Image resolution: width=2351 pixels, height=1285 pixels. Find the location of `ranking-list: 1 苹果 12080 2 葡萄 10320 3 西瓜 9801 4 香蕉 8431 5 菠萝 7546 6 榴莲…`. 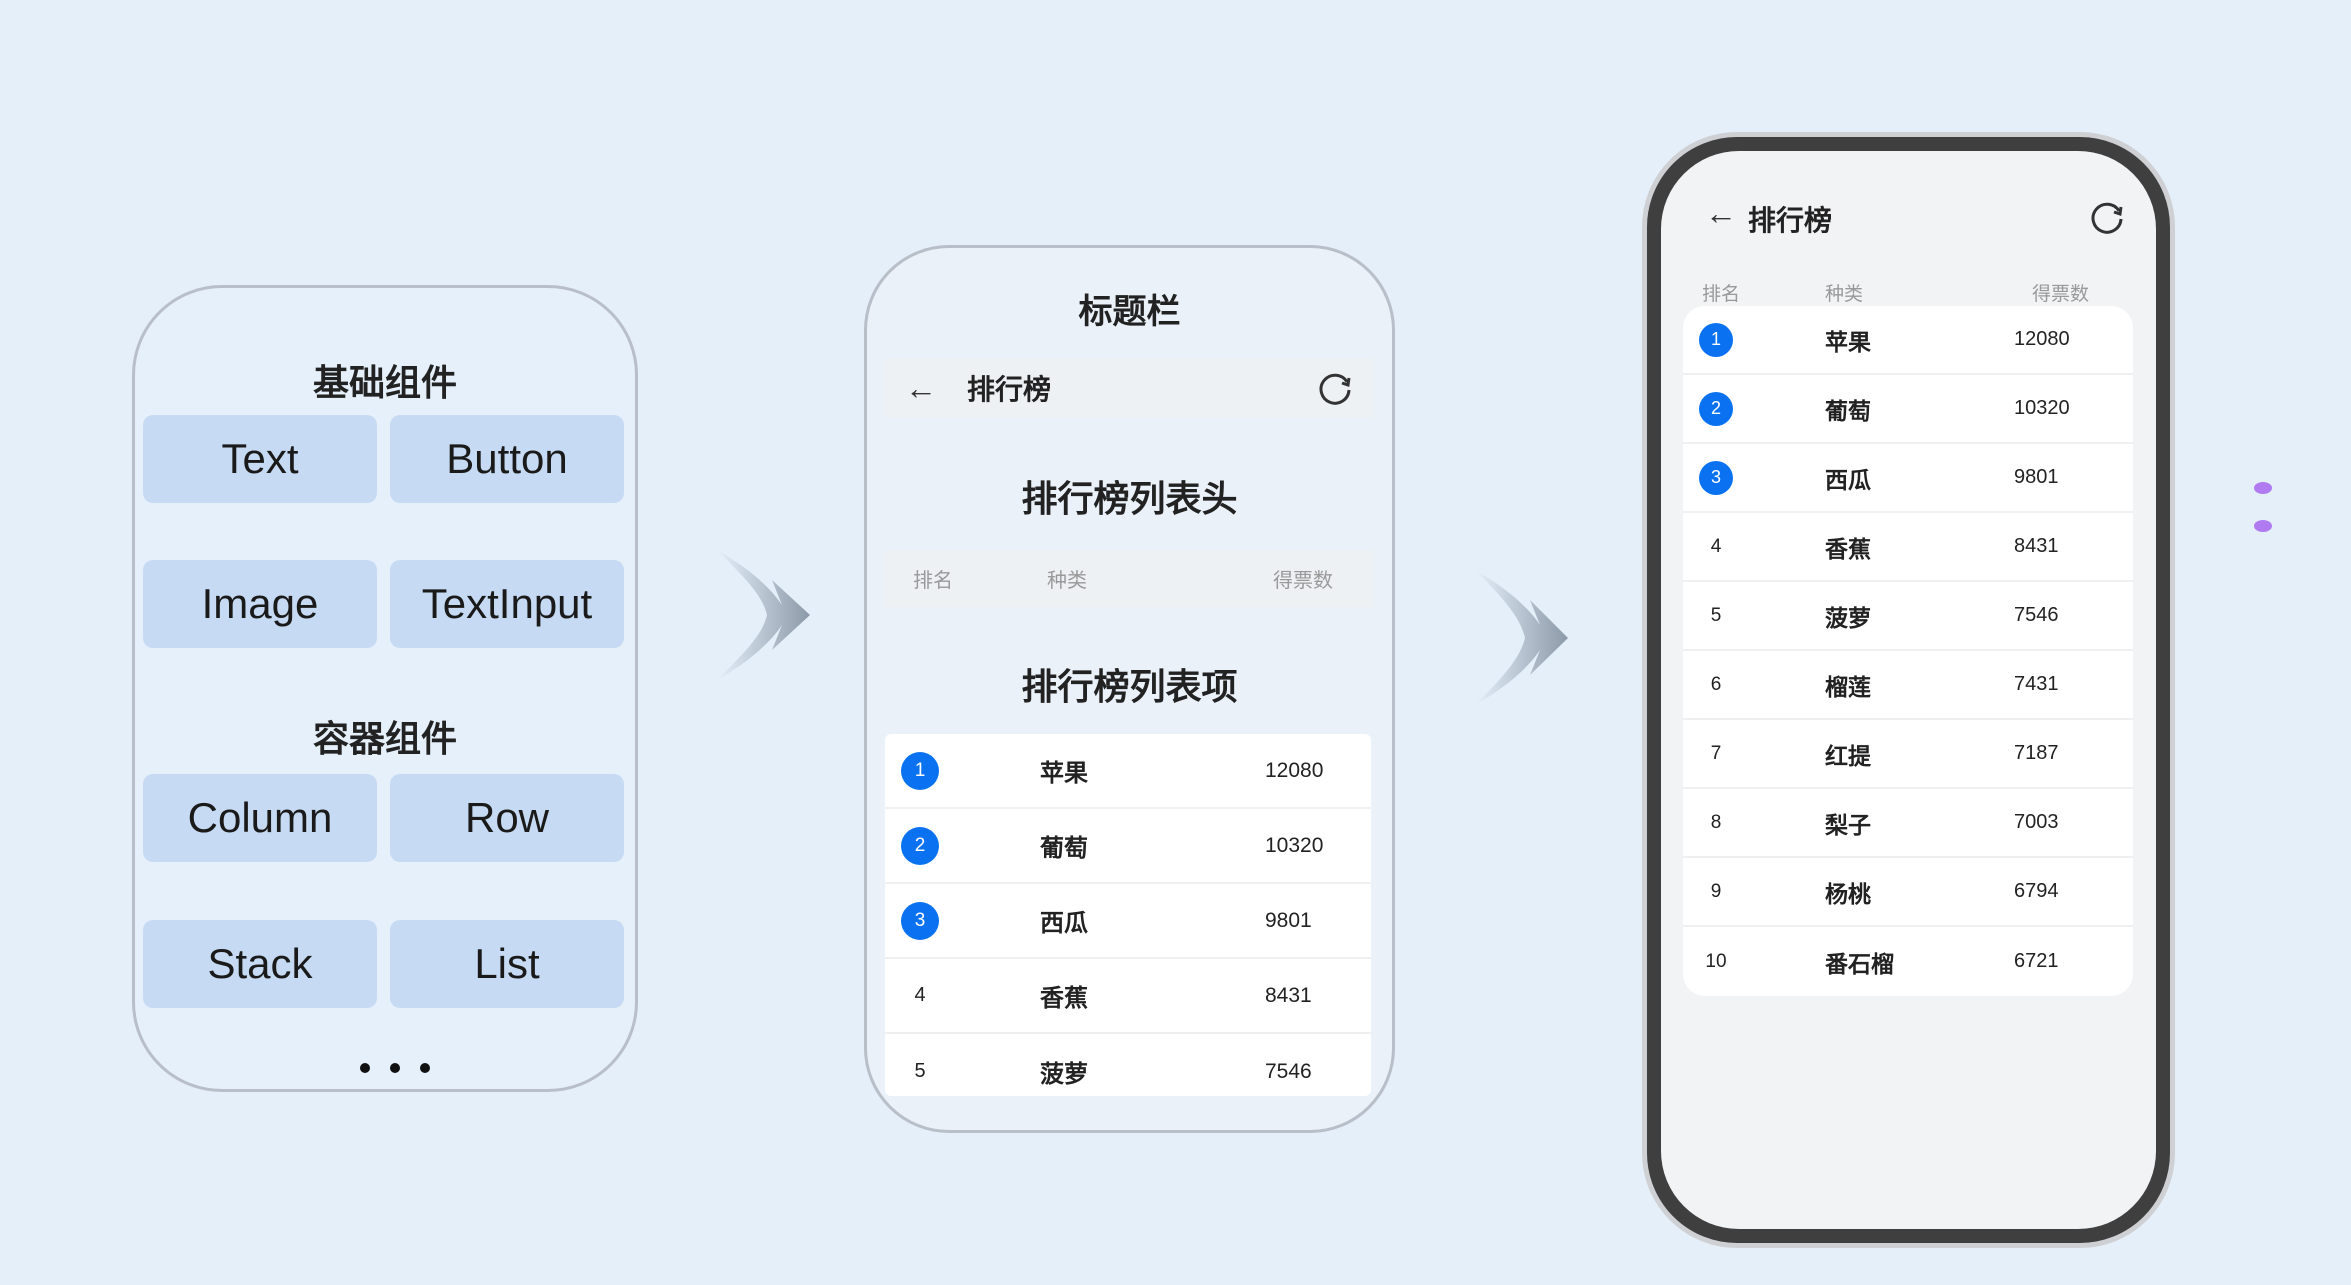

ranking-list: 1 苹果 12080 2 葡萄 10320 3 西瓜 9801 4 香蕉 8431 5 菠萝 7546 6 榴莲… is located at coordinates (1908, 651).